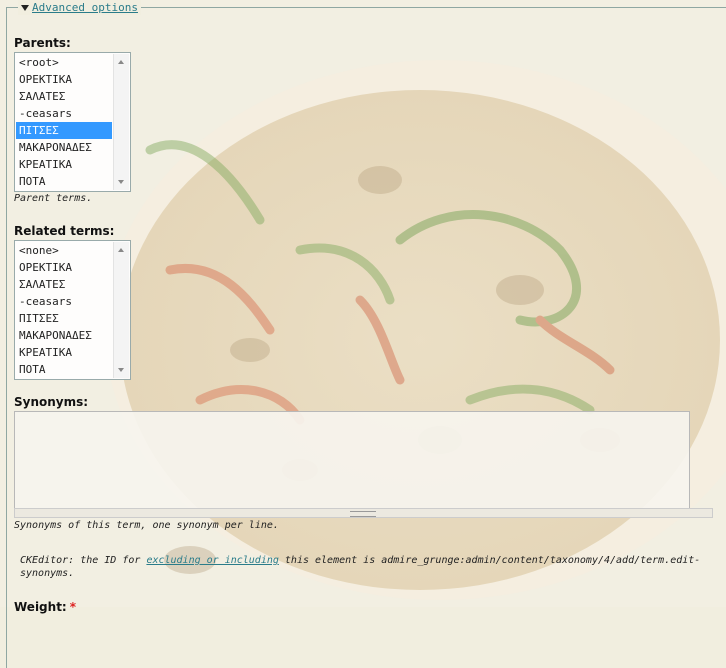  Describe the element at coordinates (25, 7) in the screenshot. I see `collapse-triangle-icon` at that location.